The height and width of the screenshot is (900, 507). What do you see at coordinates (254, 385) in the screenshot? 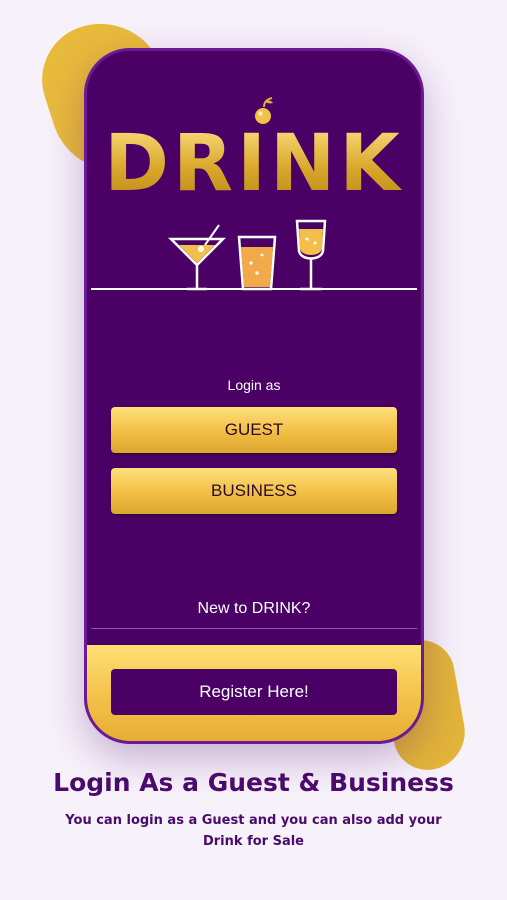
I see `login-as-label: Login as` at bounding box center [254, 385].